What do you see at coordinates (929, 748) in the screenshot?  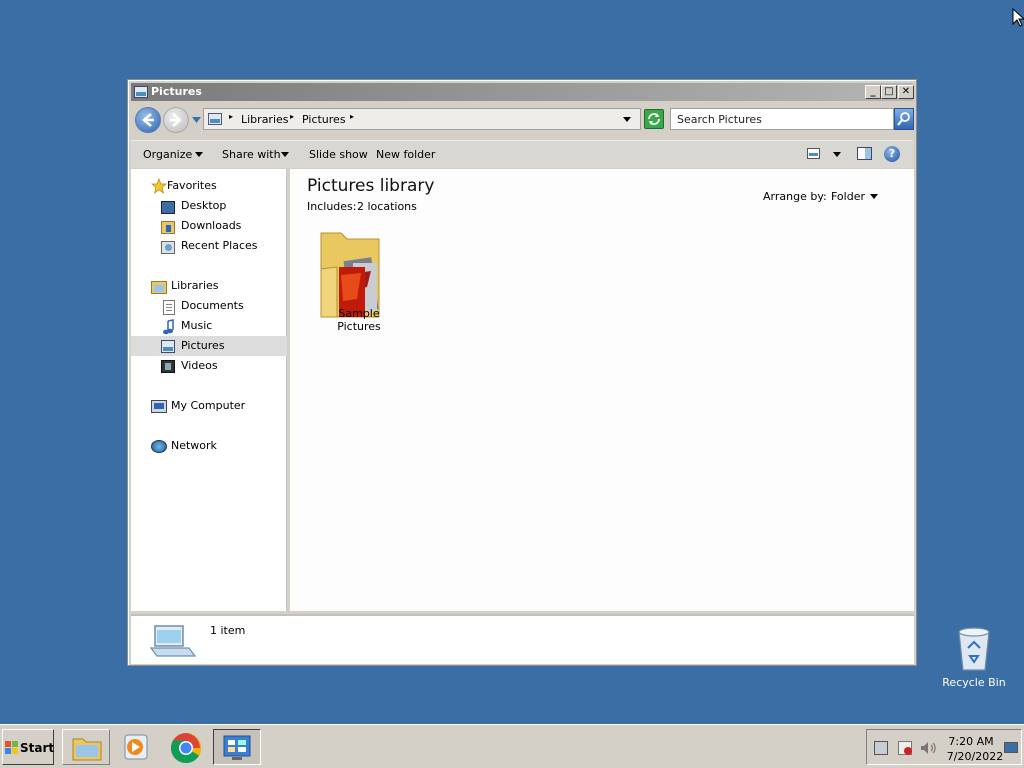 I see `volume-icon` at bounding box center [929, 748].